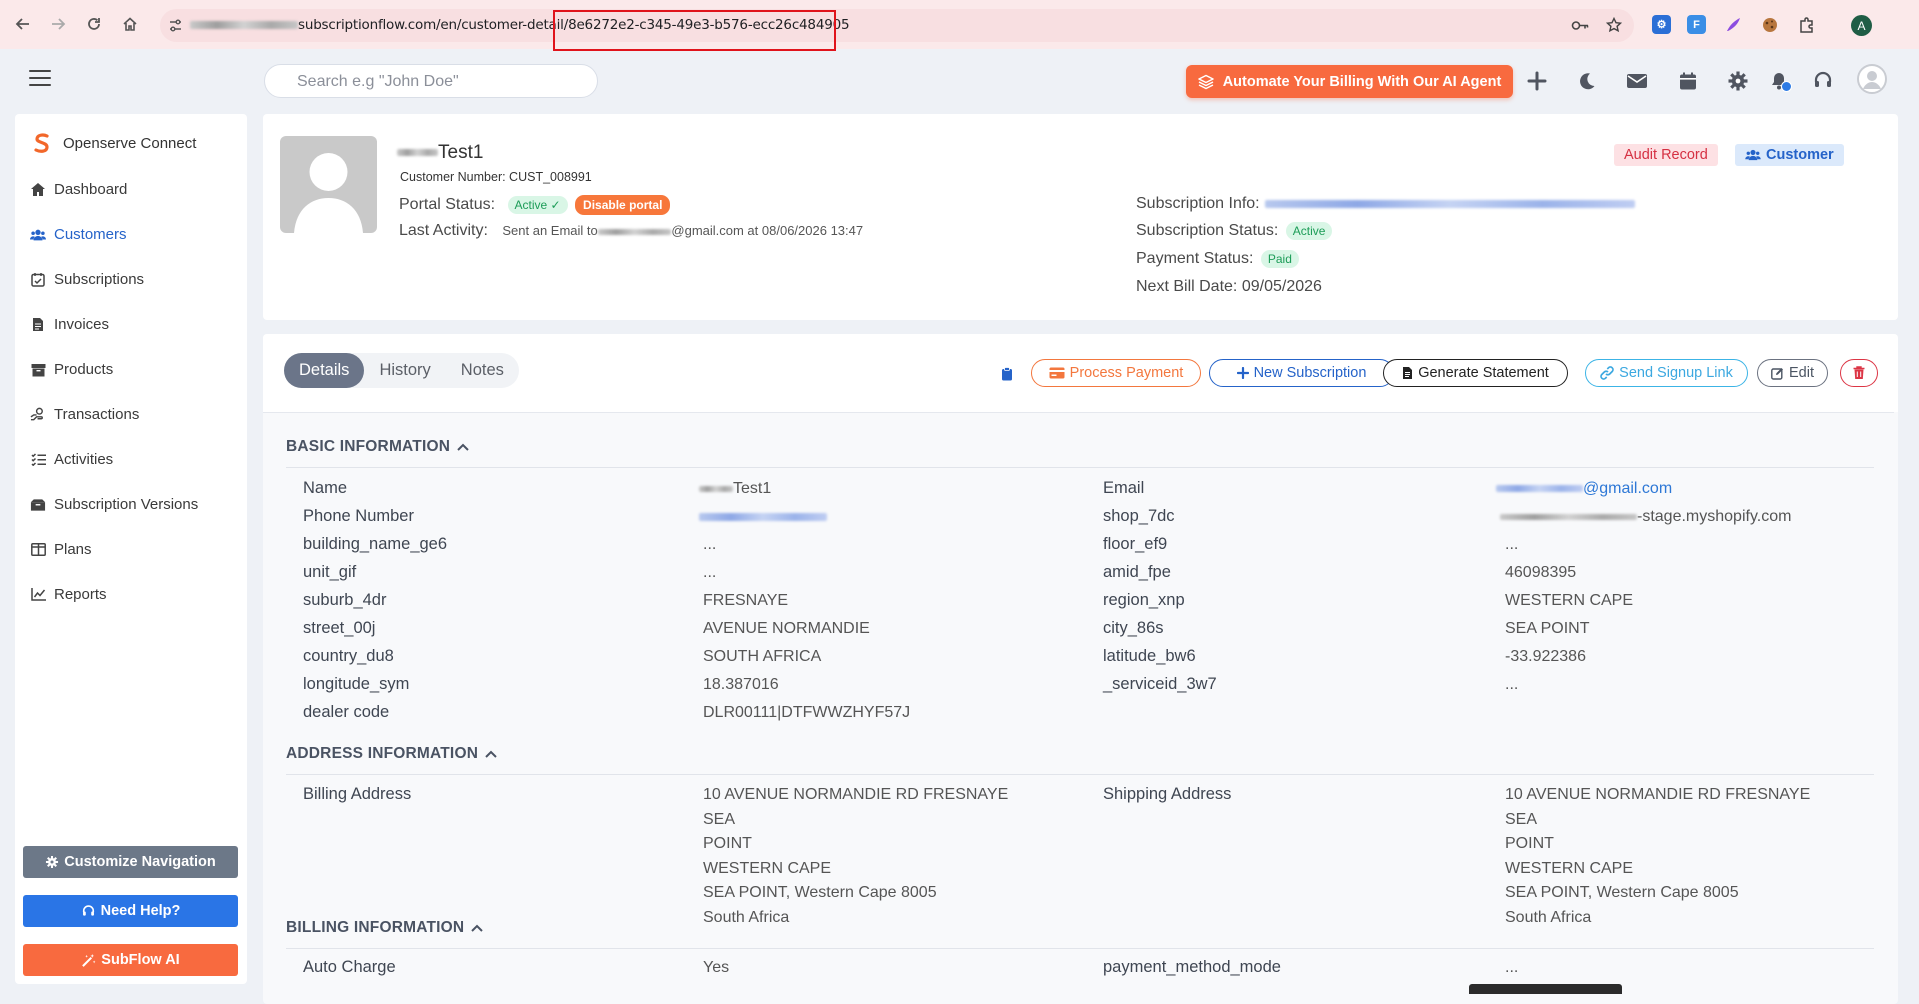 Image resolution: width=1919 pixels, height=1004 pixels. Describe the element at coordinates (1823, 81) in the screenshot. I see `support-headset-icon` at that location.